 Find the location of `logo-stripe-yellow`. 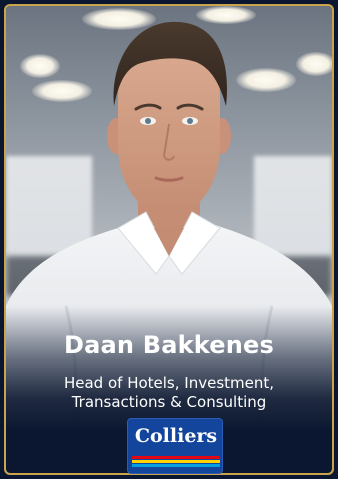

logo-stripe-yellow is located at coordinates (176, 461).